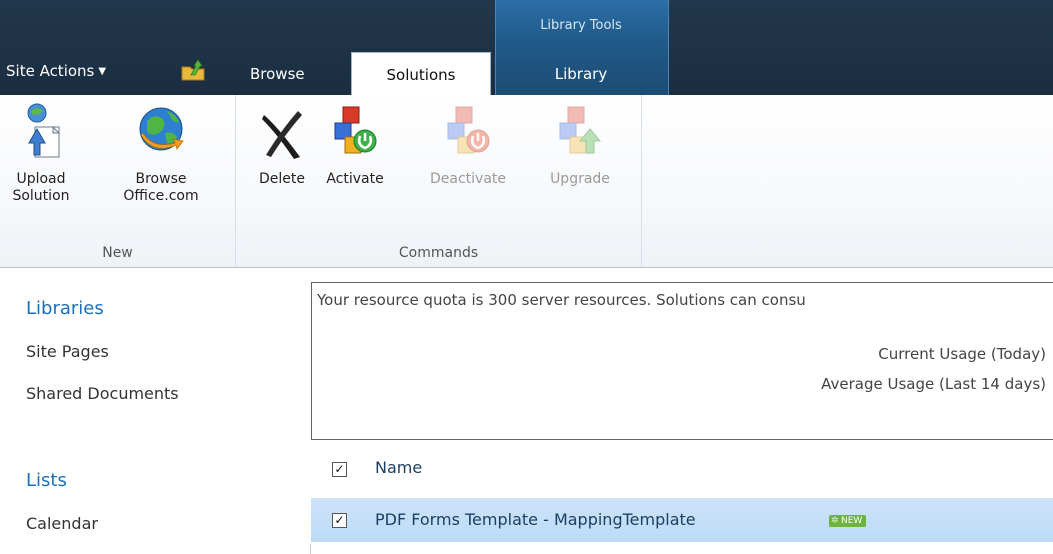 This screenshot has width=1053, height=554. Describe the element at coordinates (102, 393) in the screenshot. I see `nav-link-shared-documents: Shared Documents` at that location.